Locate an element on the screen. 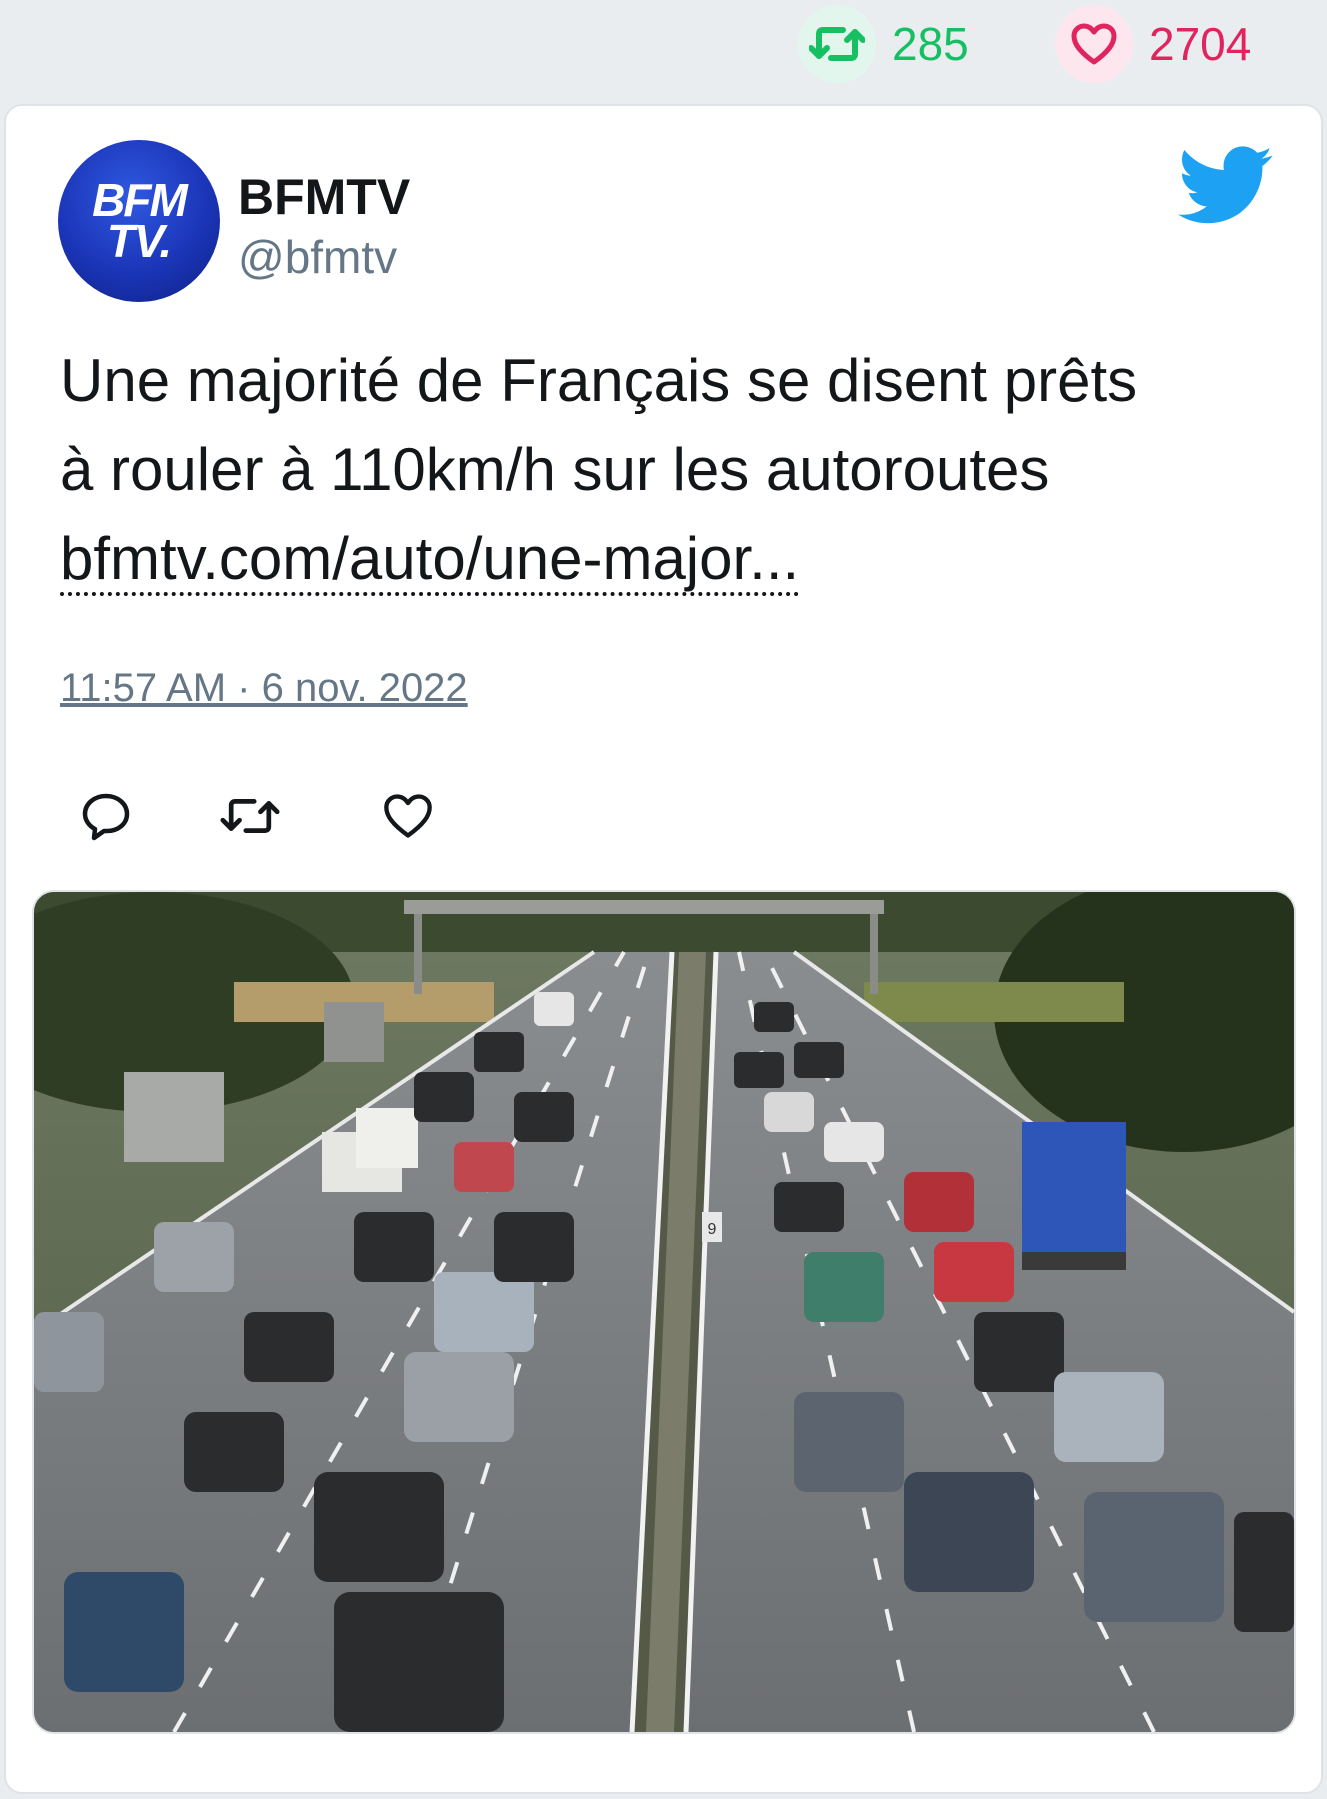 Image resolution: width=1327 pixels, height=1799 pixels. retweet-bubble is located at coordinates (837, 44).